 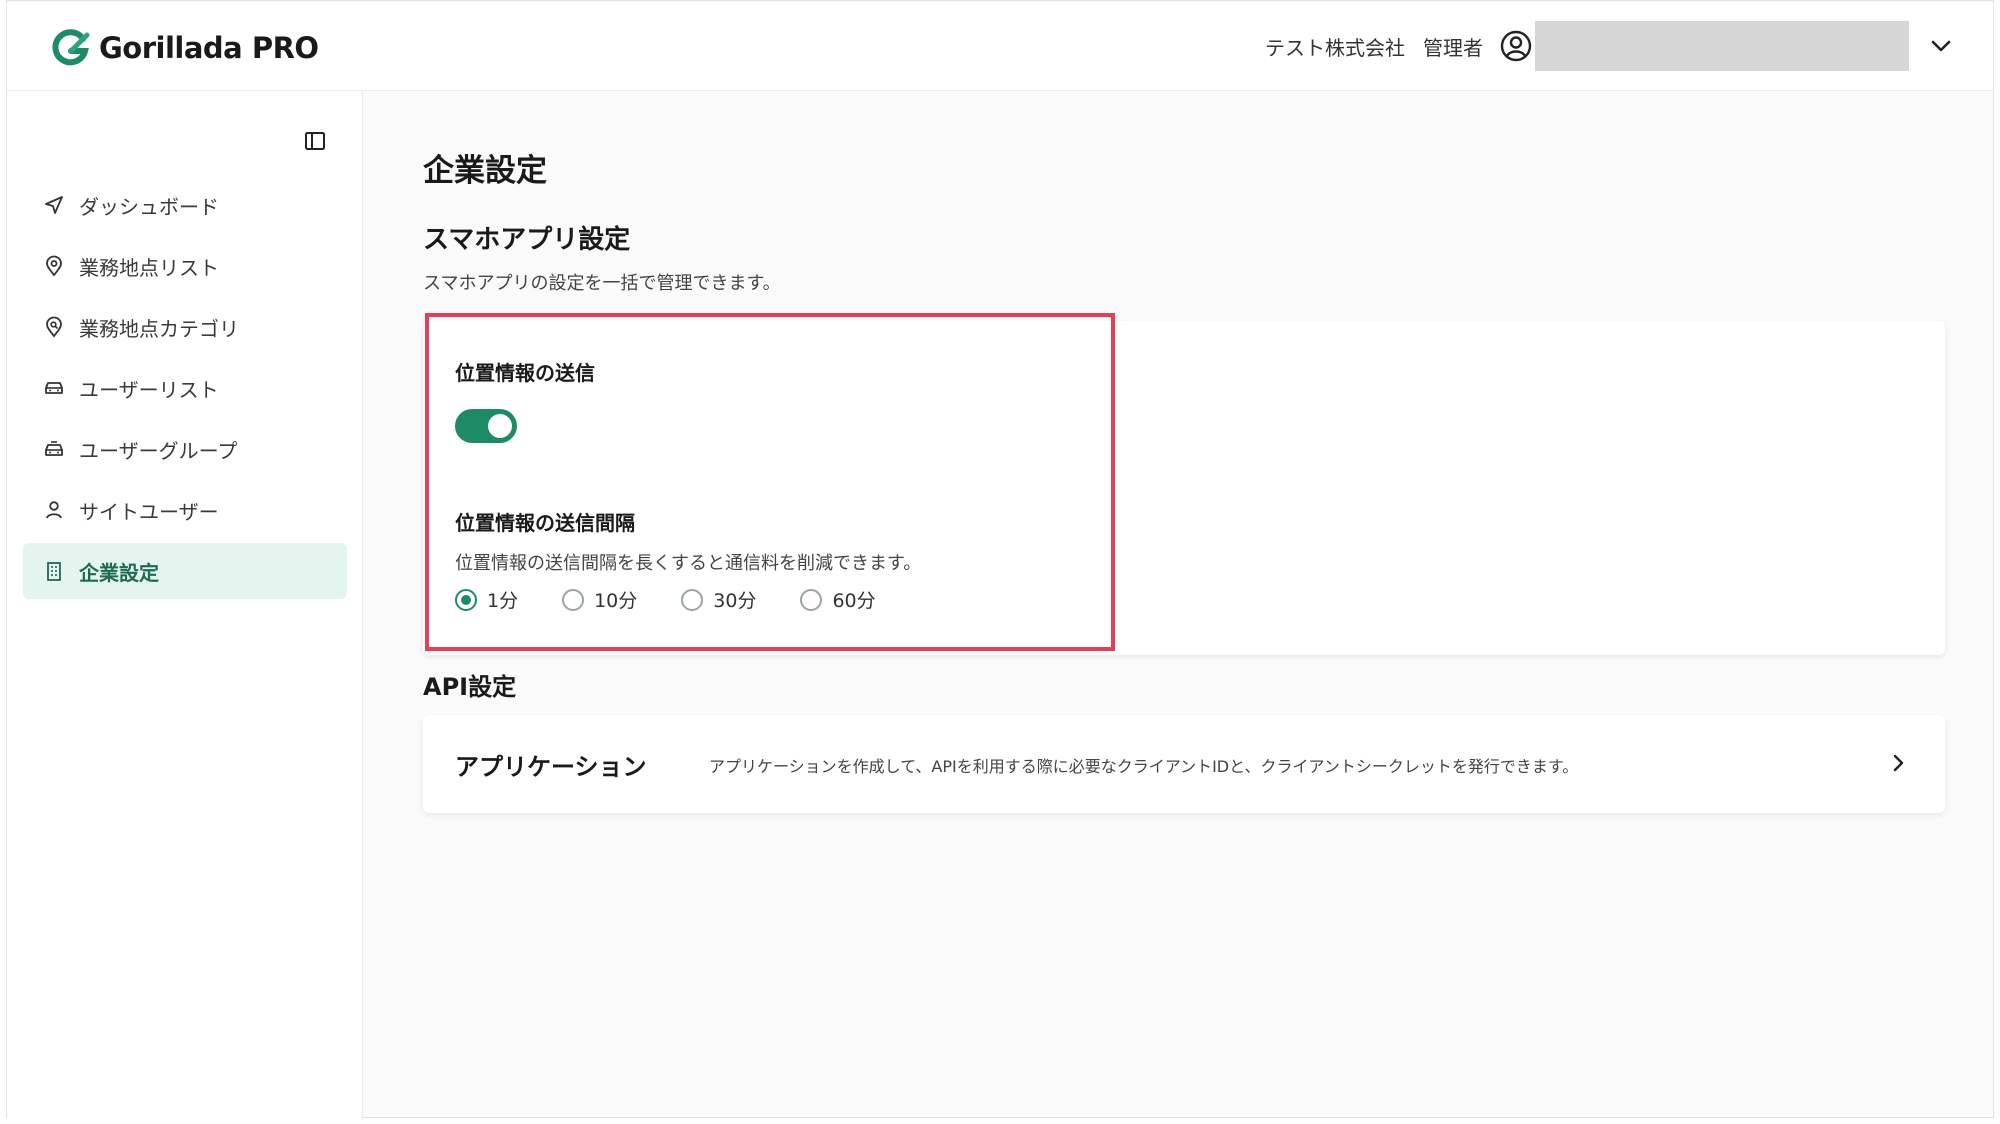 I want to click on radio-option-10min: 10分, so click(x=599, y=599).